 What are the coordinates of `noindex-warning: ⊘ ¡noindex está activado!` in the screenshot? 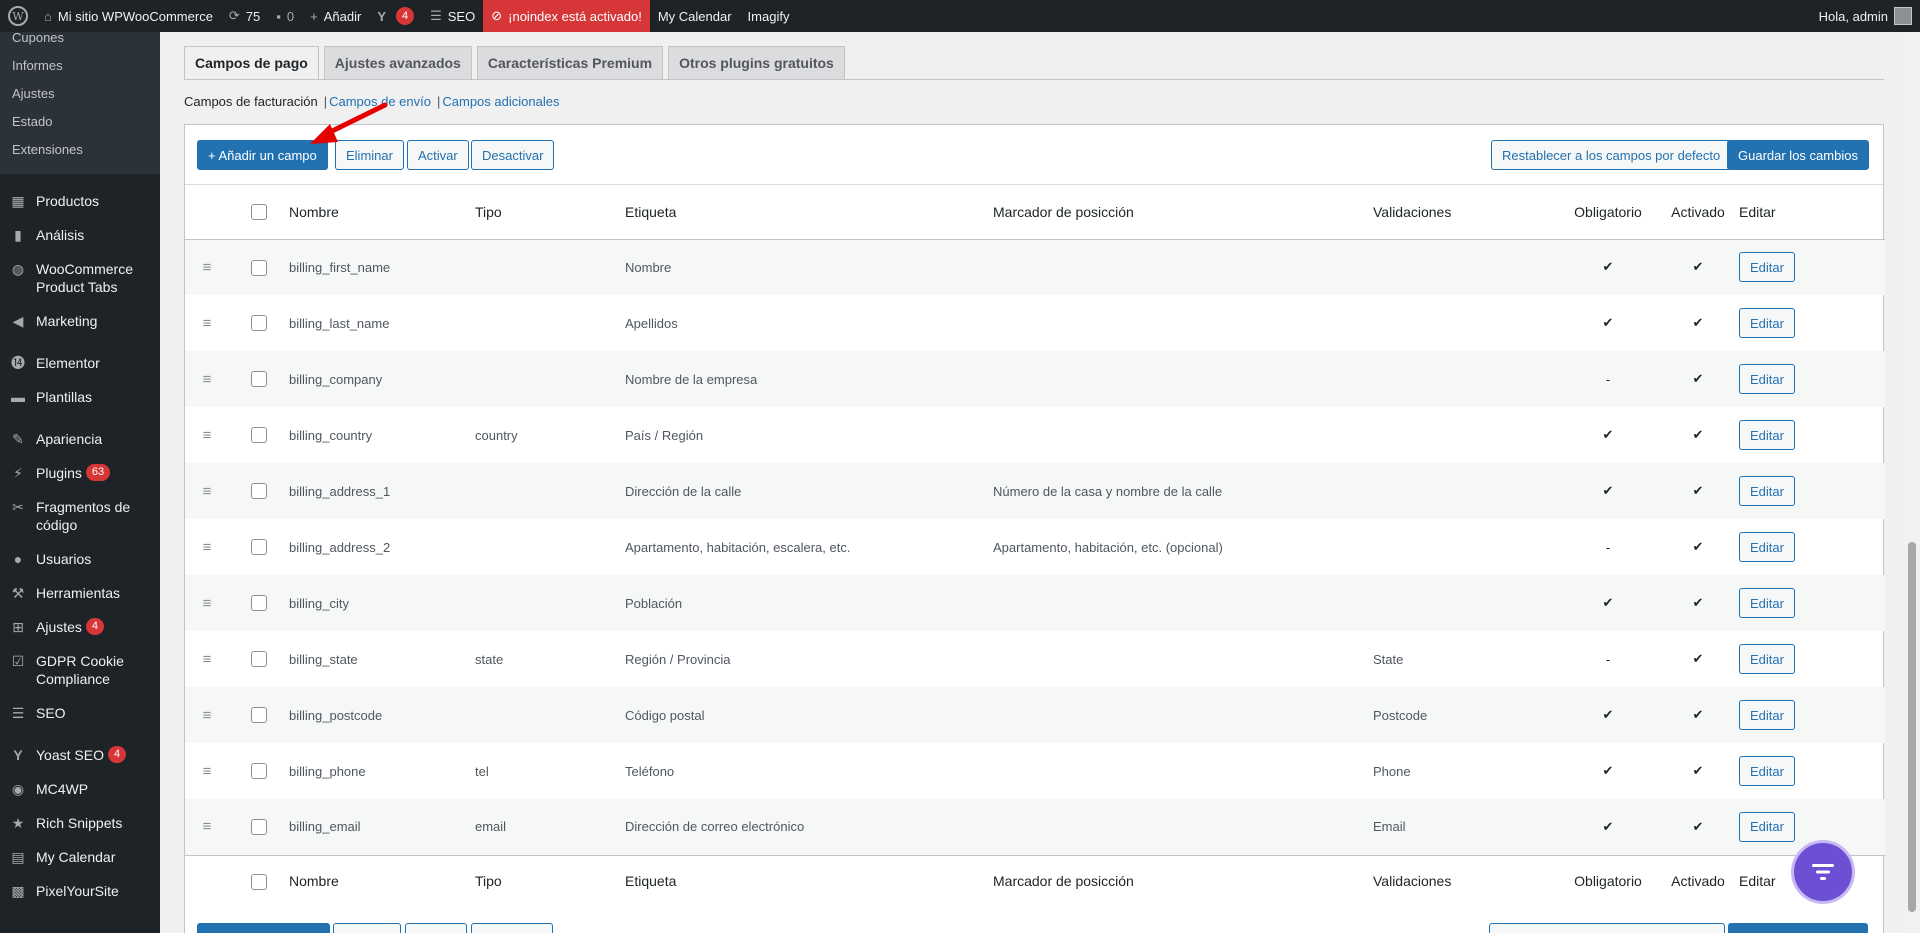 It's located at (566, 16).